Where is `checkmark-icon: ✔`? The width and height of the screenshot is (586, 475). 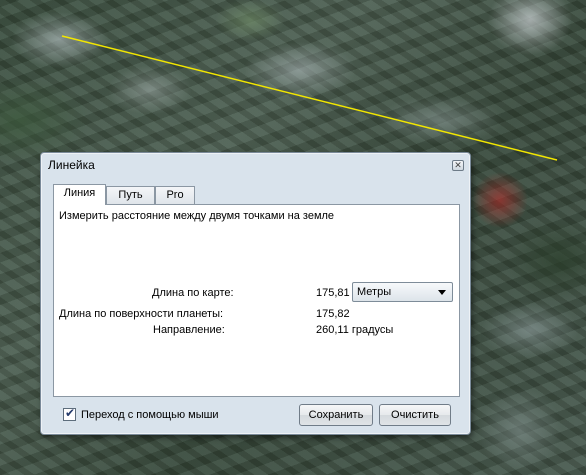
checkmark-icon: ✔ is located at coordinates (70, 413).